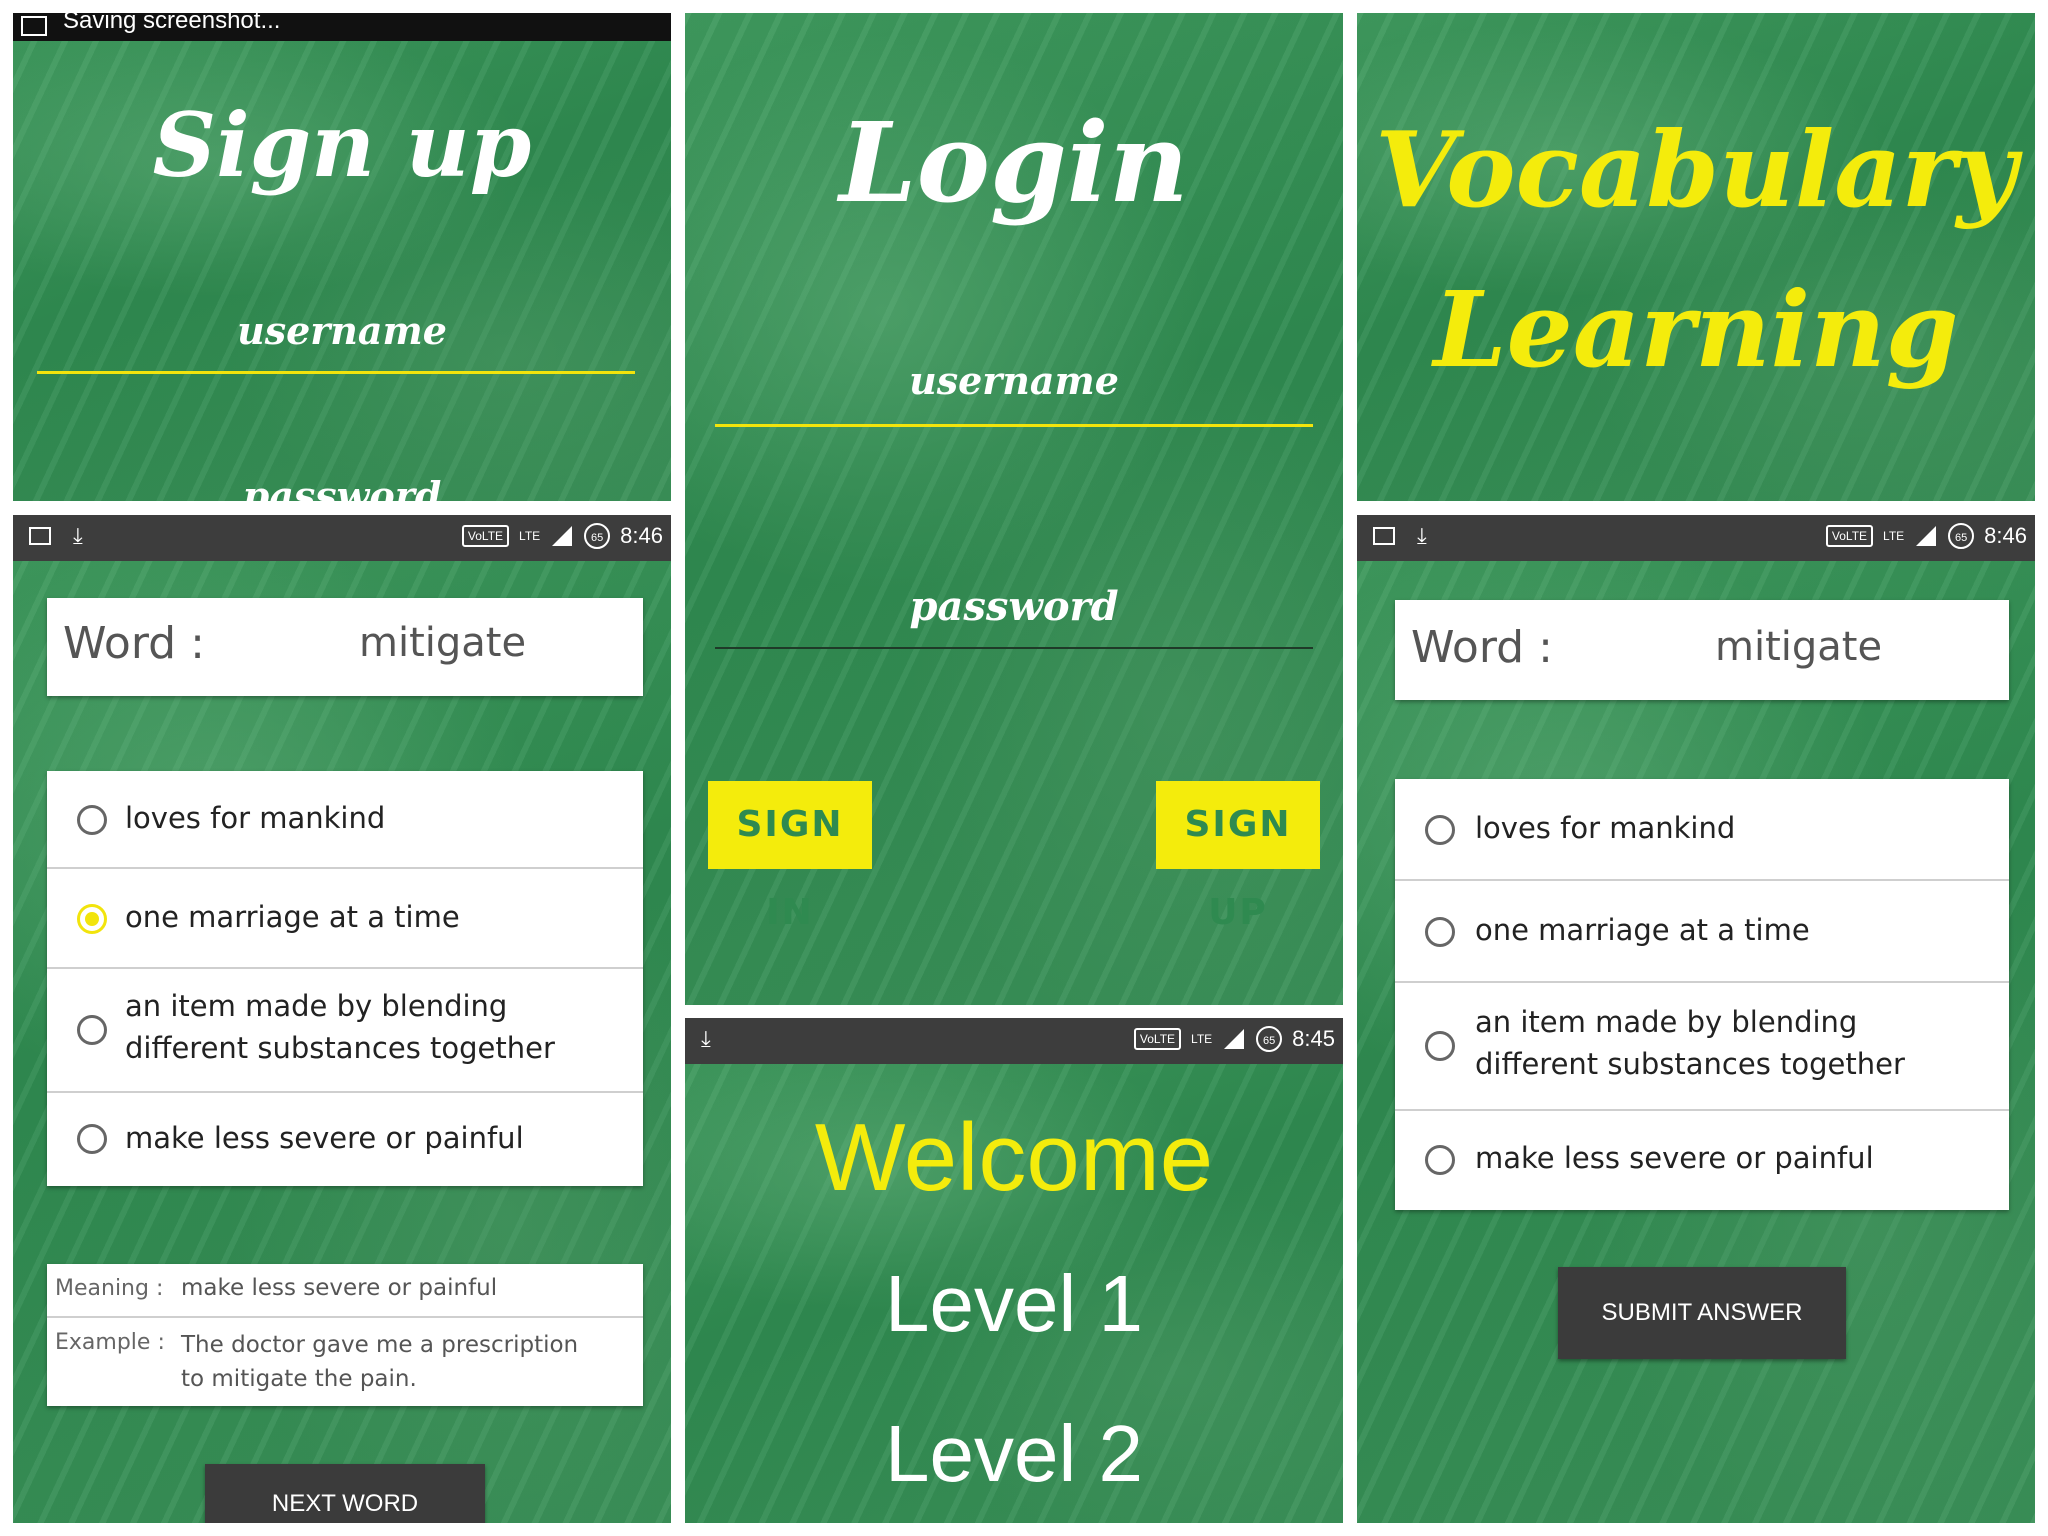 Image resolution: width=2048 pixels, height=1536 pixels. What do you see at coordinates (1014, 648) in the screenshot?
I see `password-field-underline` at bounding box center [1014, 648].